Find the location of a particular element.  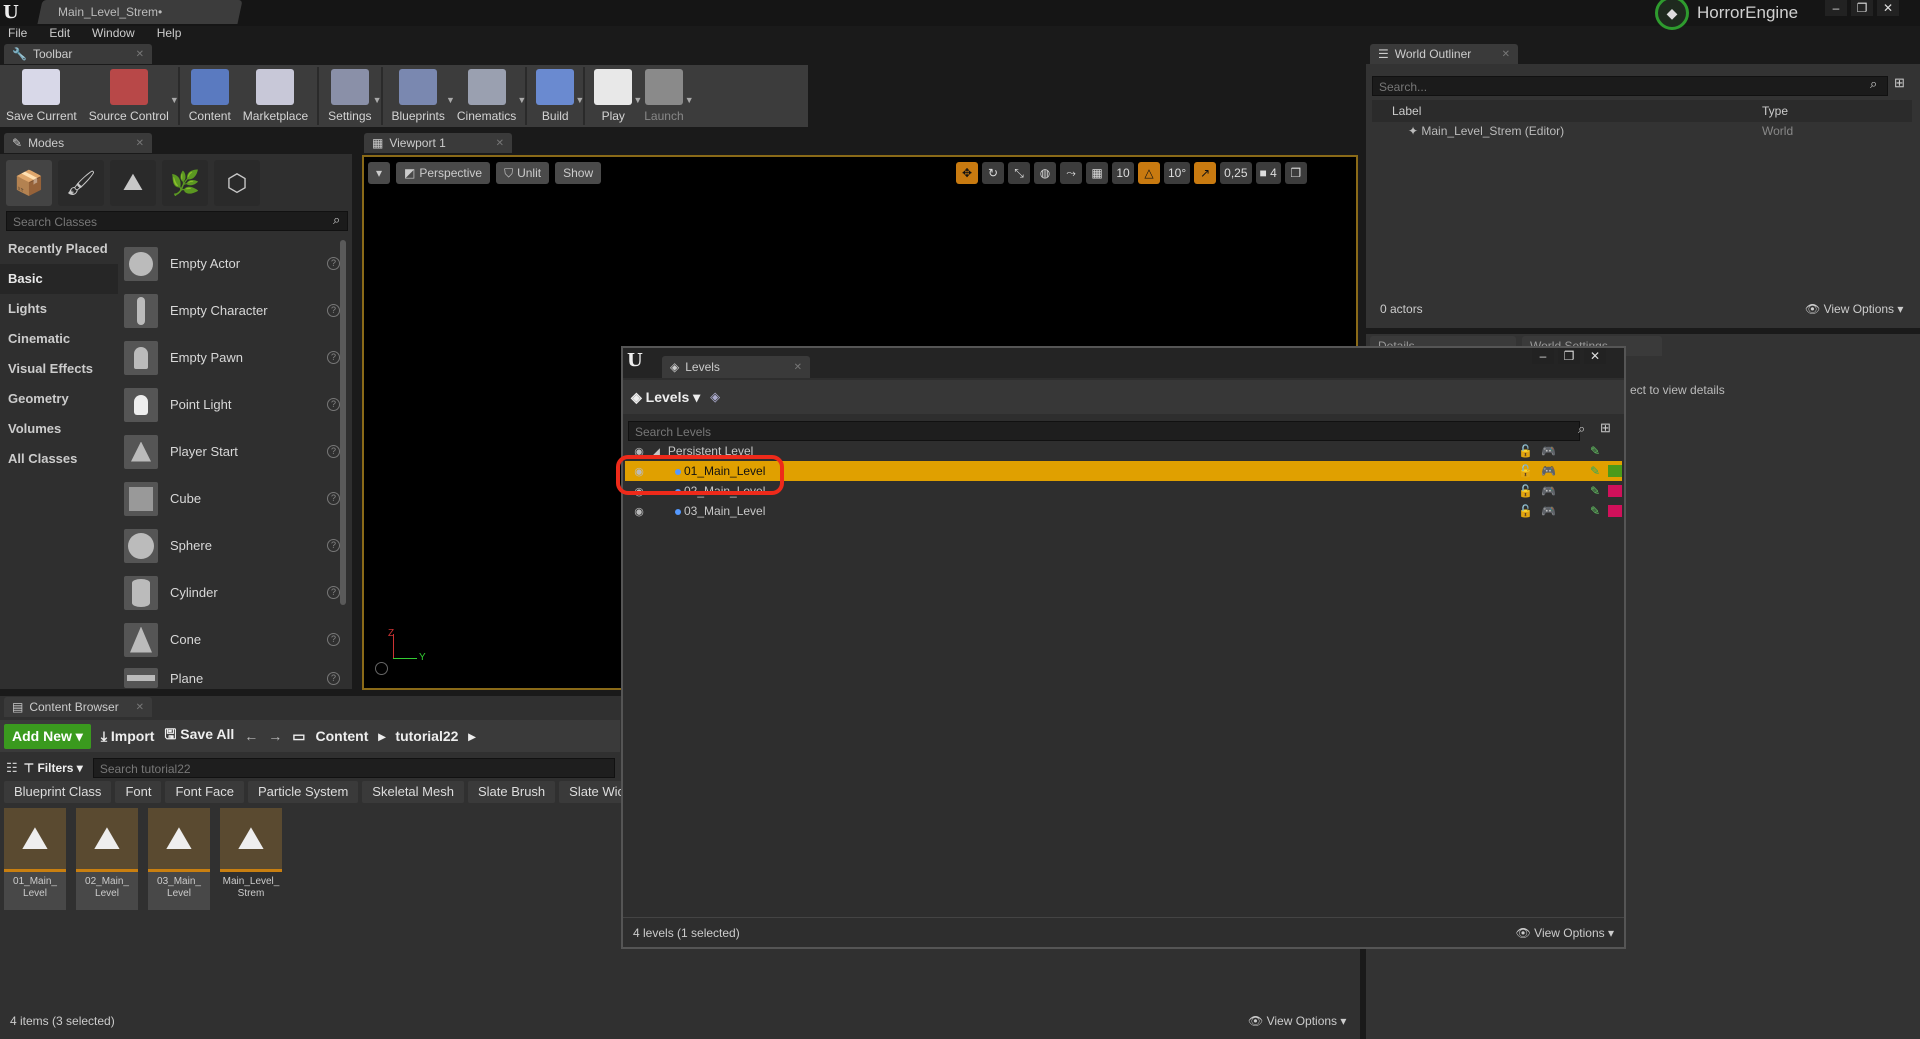

category-visual-effects: Visual Effects is located at coordinates (59, 369).